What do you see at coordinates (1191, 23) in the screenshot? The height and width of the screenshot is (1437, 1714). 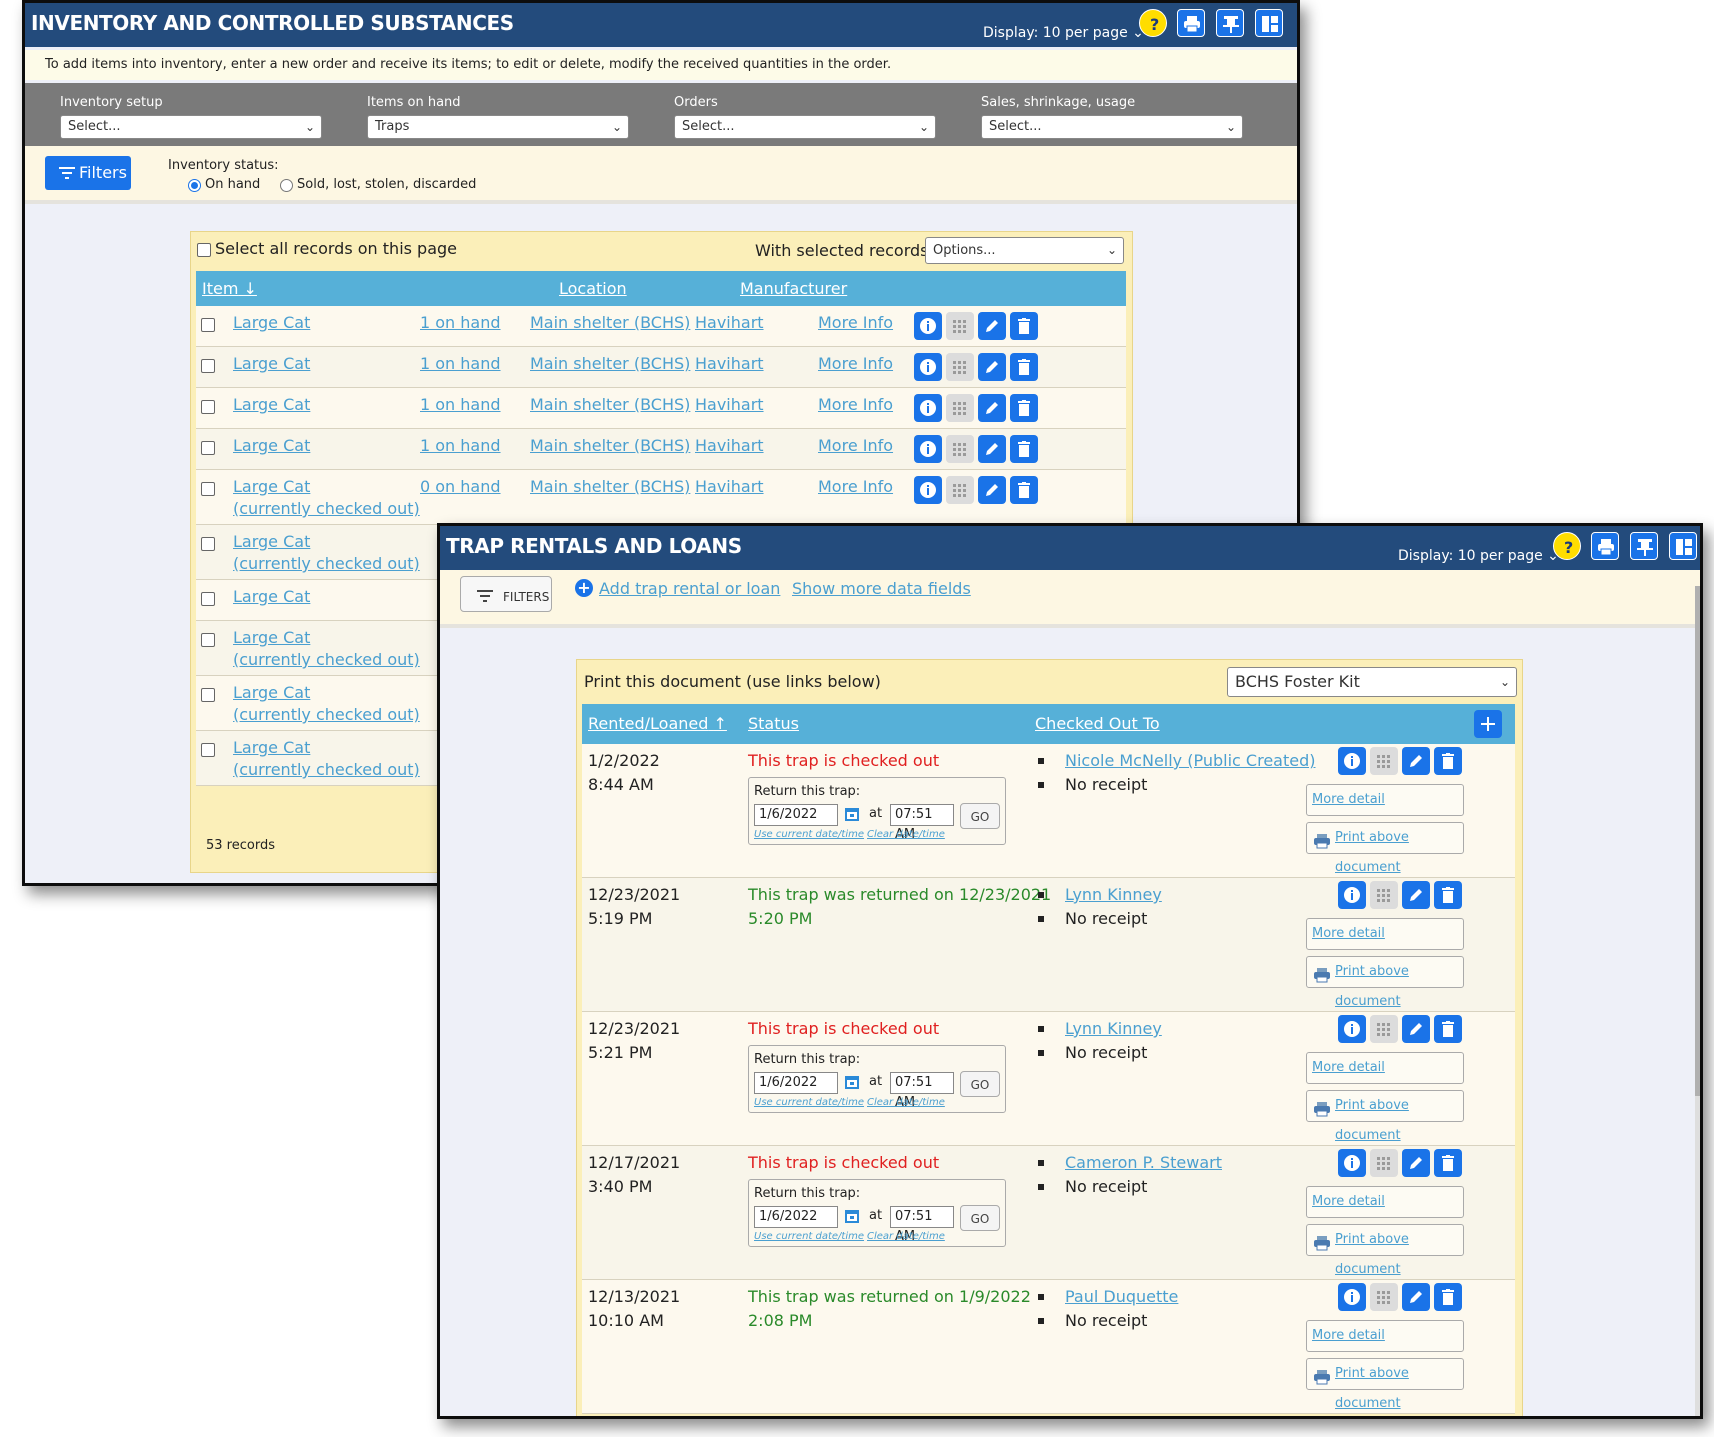 I see `print-icon` at bounding box center [1191, 23].